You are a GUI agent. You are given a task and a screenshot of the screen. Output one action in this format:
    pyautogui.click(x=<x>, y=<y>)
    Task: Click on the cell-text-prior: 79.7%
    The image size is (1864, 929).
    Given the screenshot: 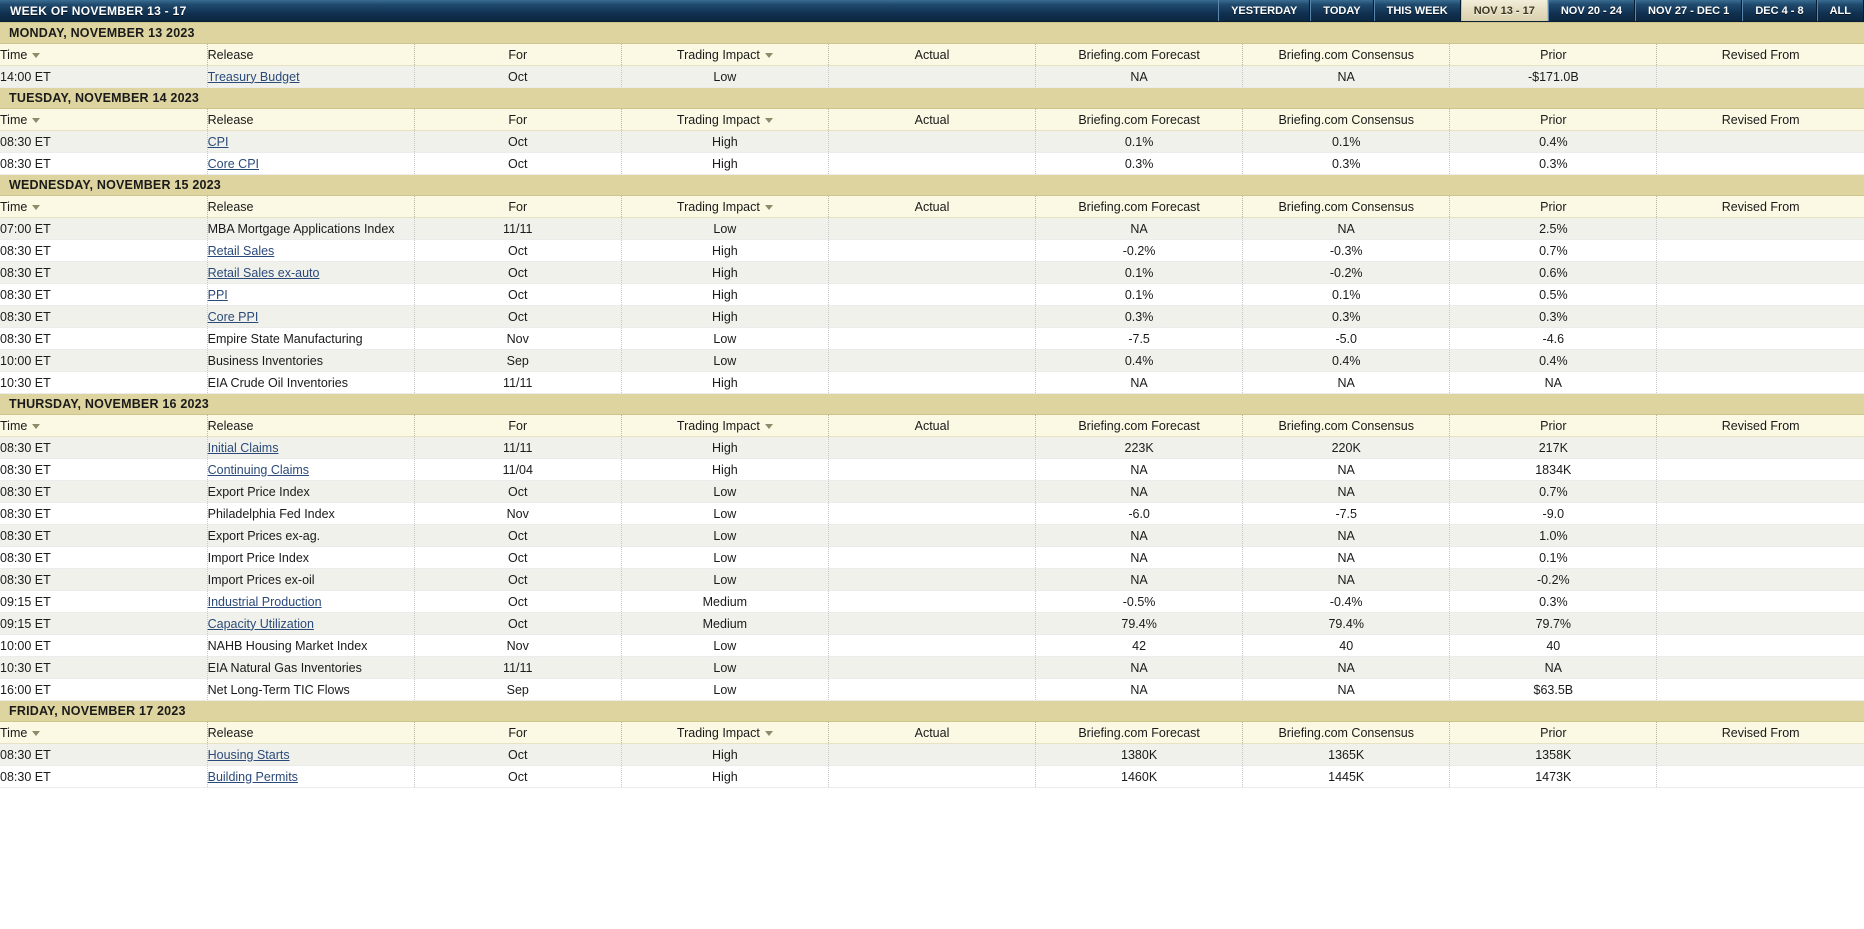 What is the action you would take?
    pyautogui.click(x=1553, y=623)
    